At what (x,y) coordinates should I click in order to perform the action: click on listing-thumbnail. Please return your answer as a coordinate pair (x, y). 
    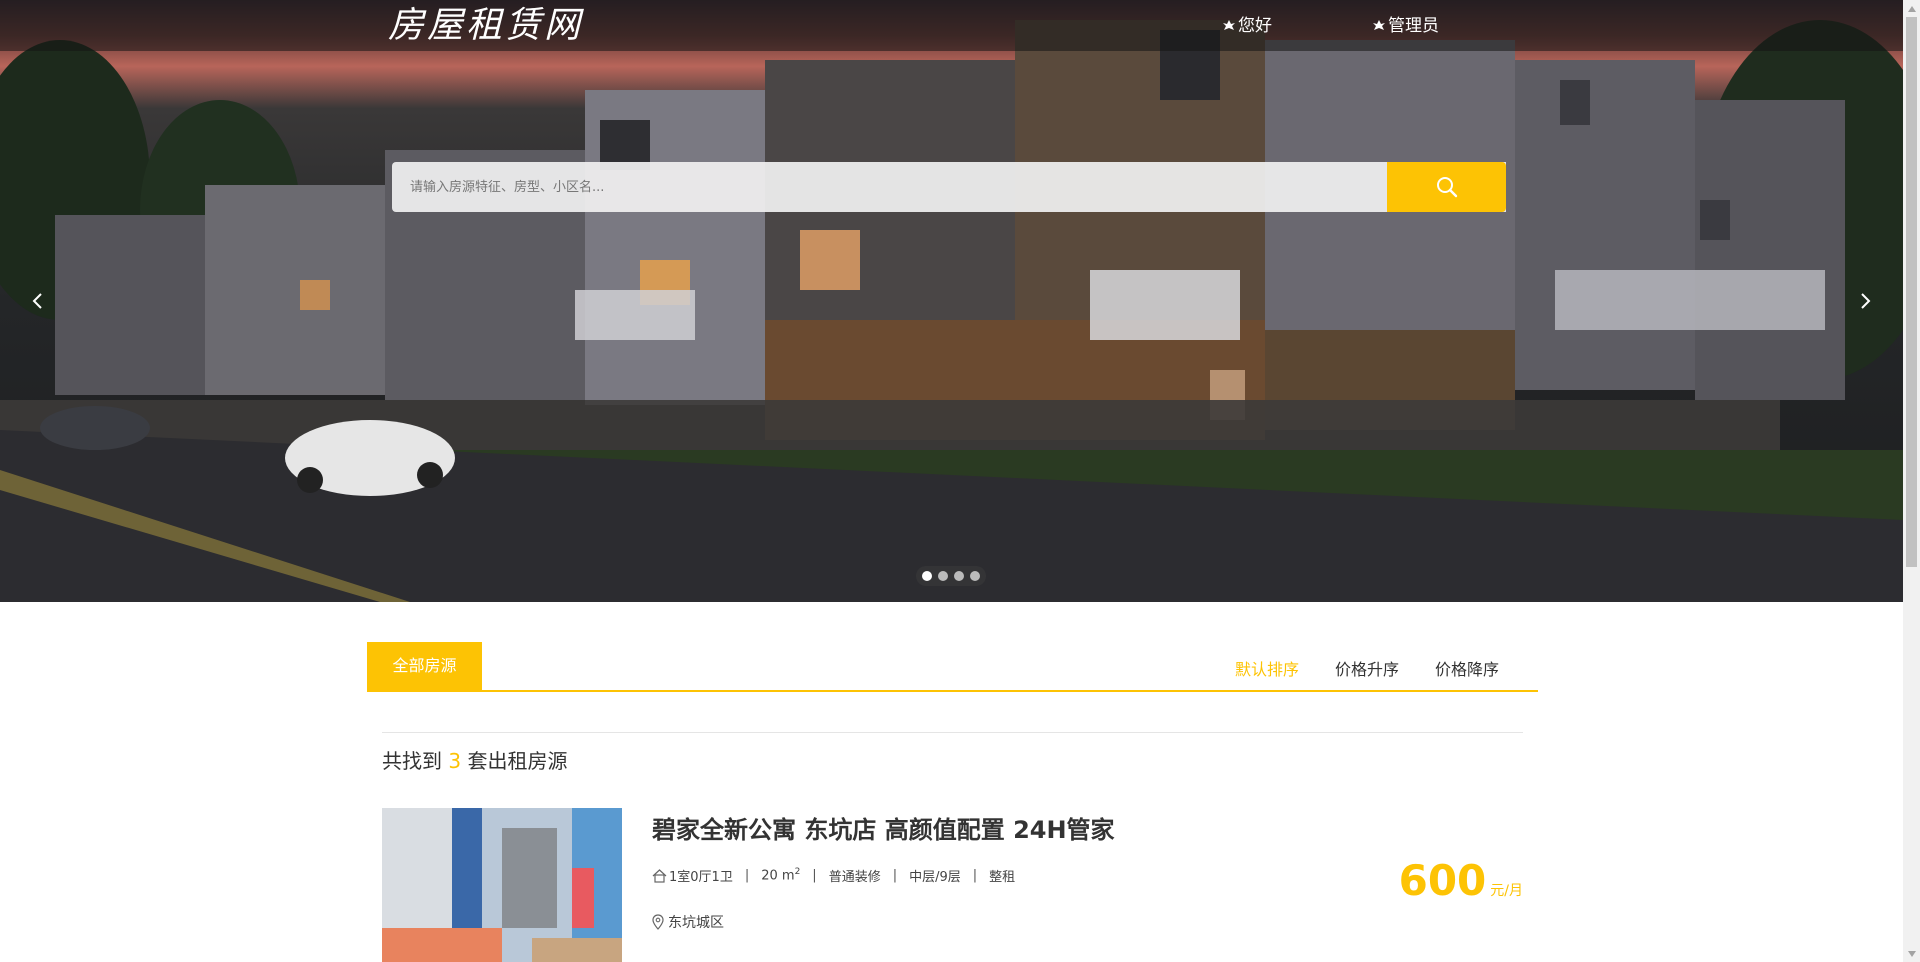
    Looking at the image, I should click on (502, 885).